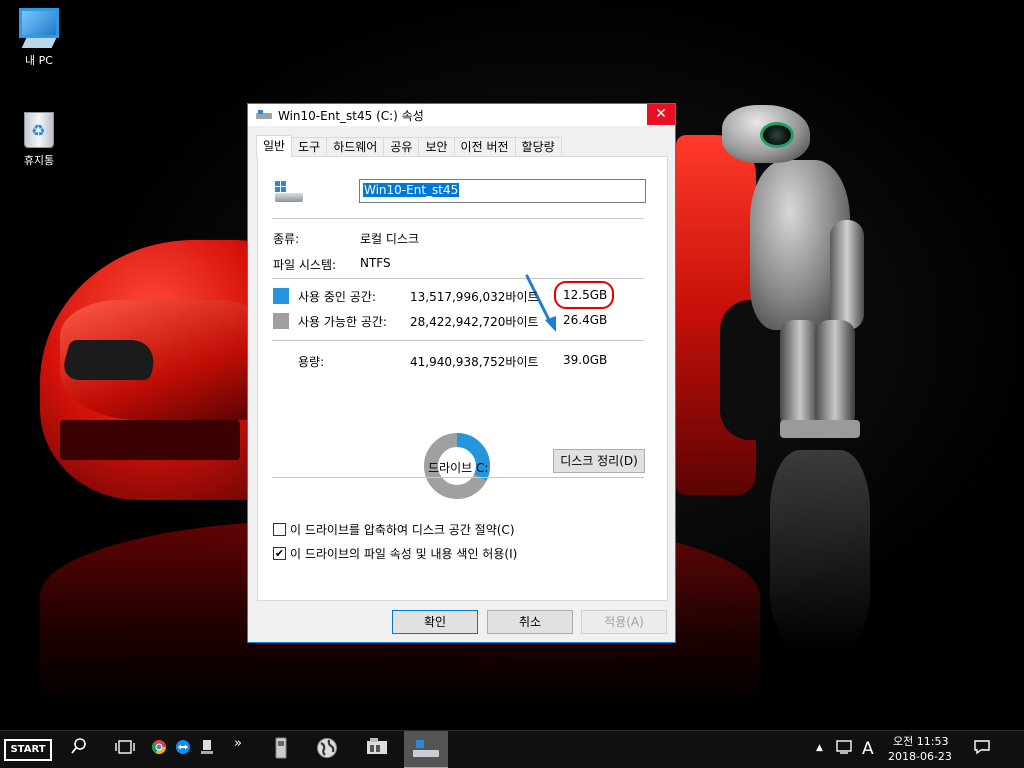  I want to click on clock-time: 오전 11:53, so click(920, 741).